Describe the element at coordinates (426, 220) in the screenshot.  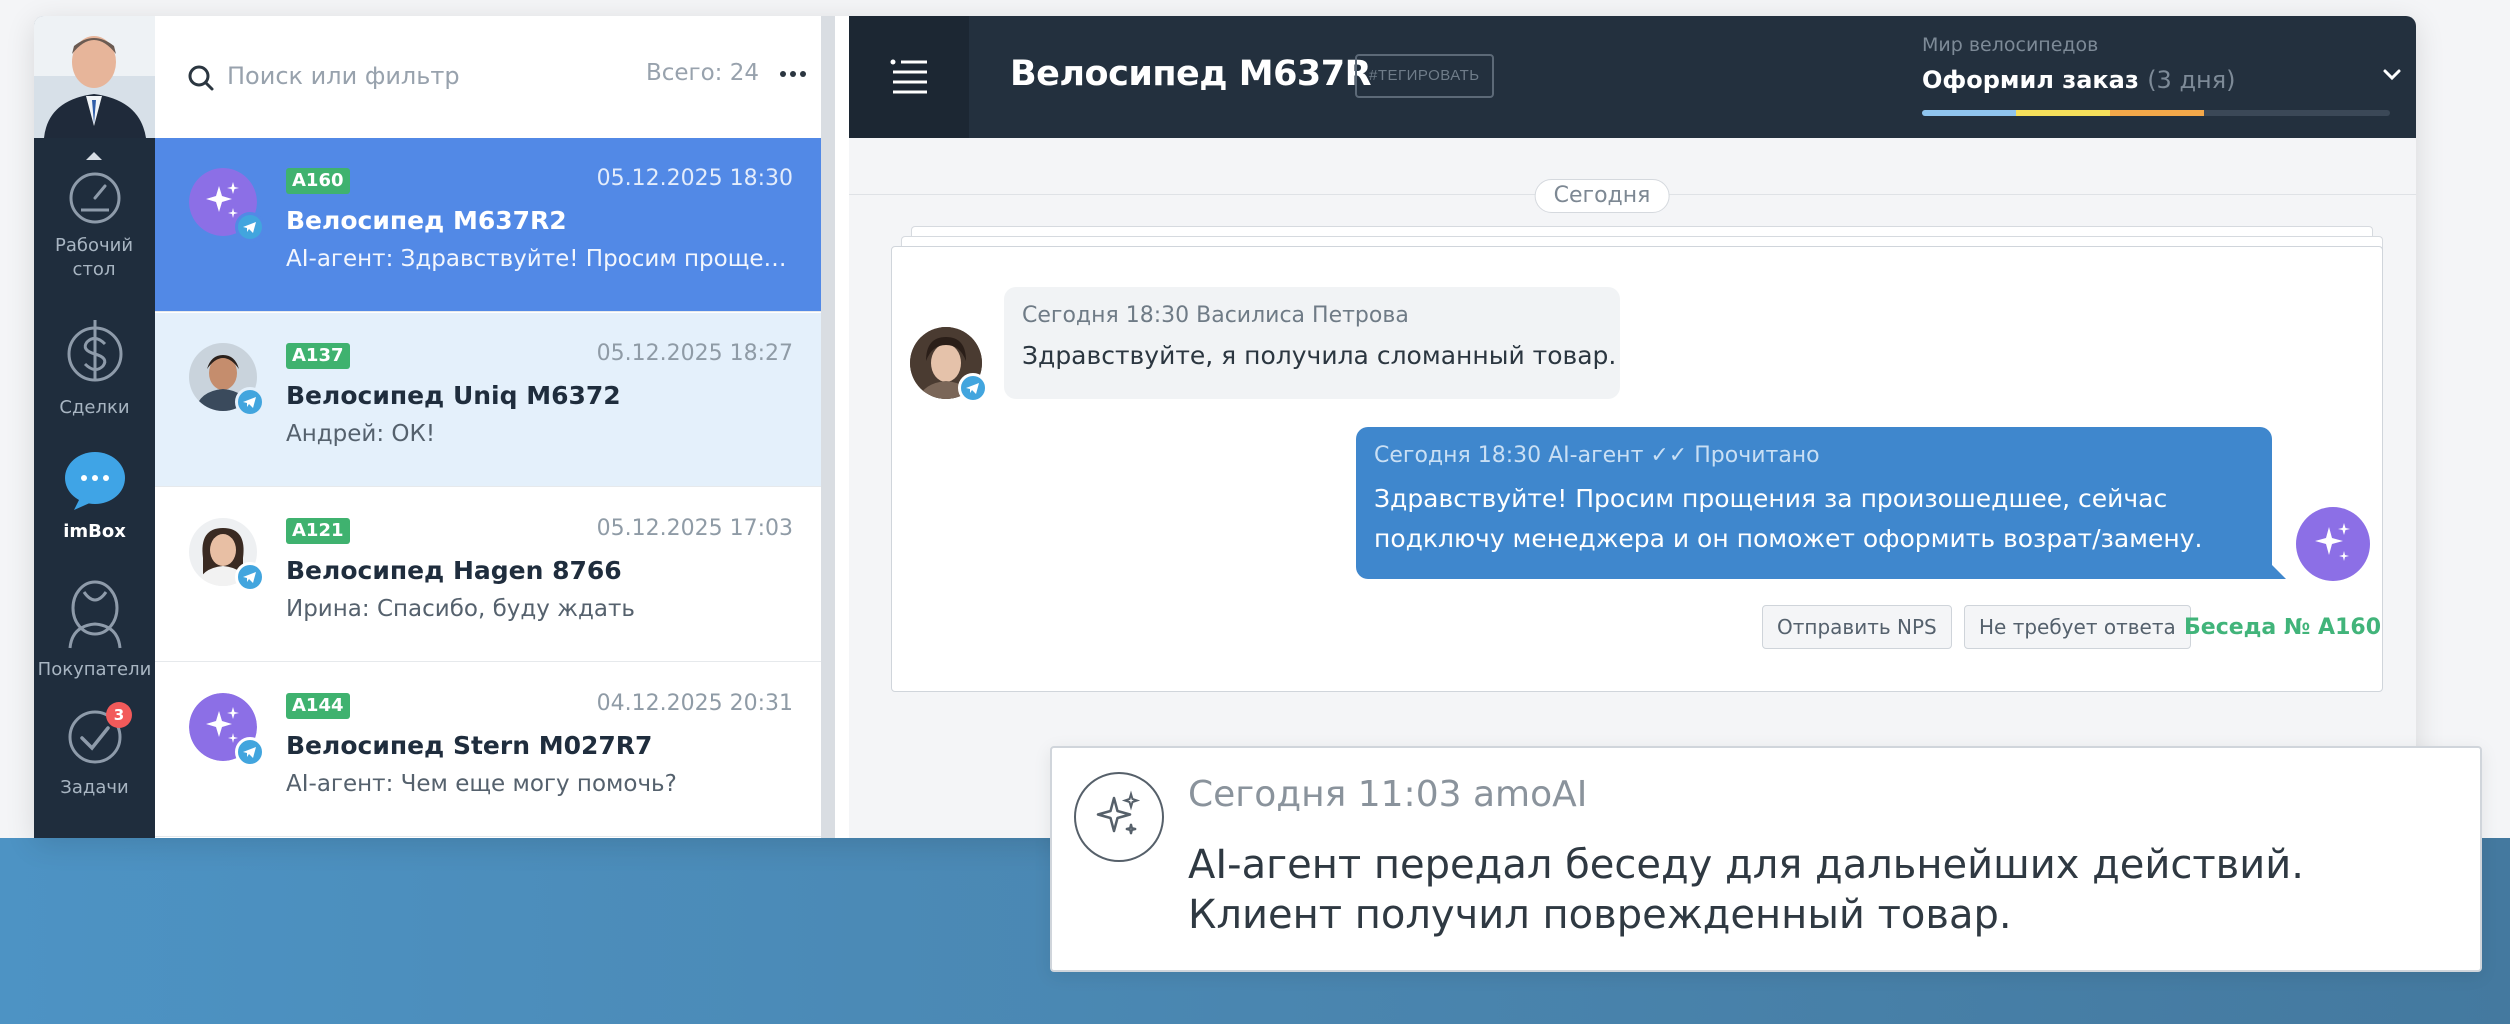
I see `conversation-title: Велосипед M637R2` at that location.